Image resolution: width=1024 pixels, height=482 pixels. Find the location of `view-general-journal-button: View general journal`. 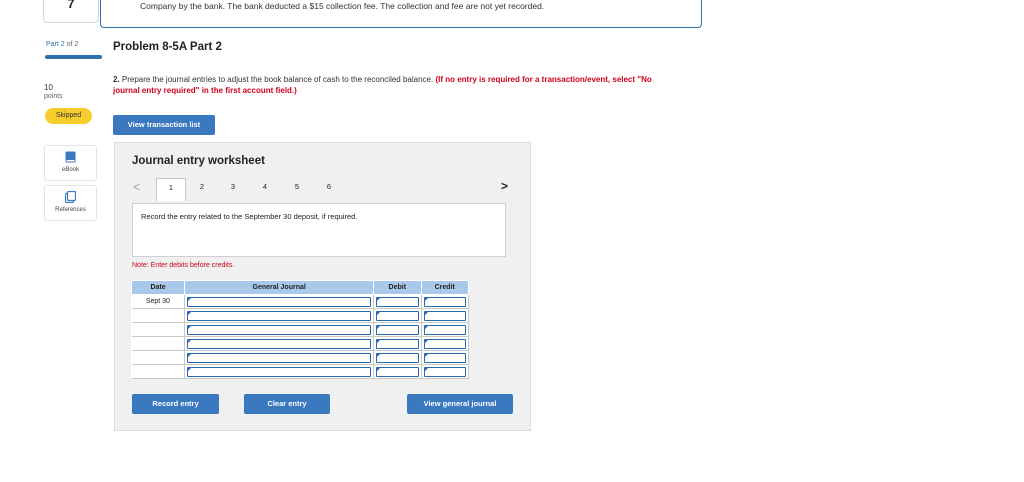

view-general-journal-button: View general journal is located at coordinates (460, 404).